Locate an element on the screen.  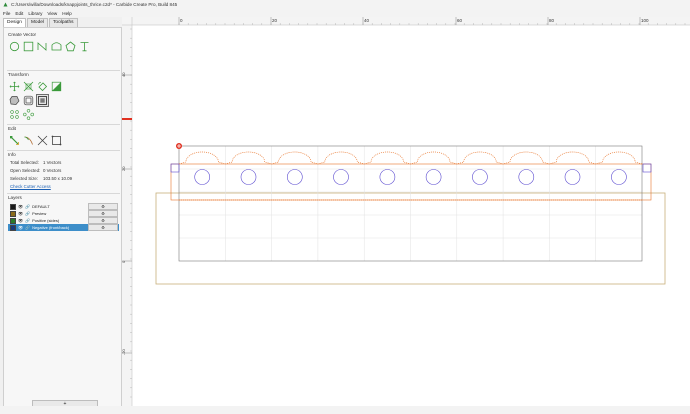
mirror-icon is located at coordinates (56, 86).